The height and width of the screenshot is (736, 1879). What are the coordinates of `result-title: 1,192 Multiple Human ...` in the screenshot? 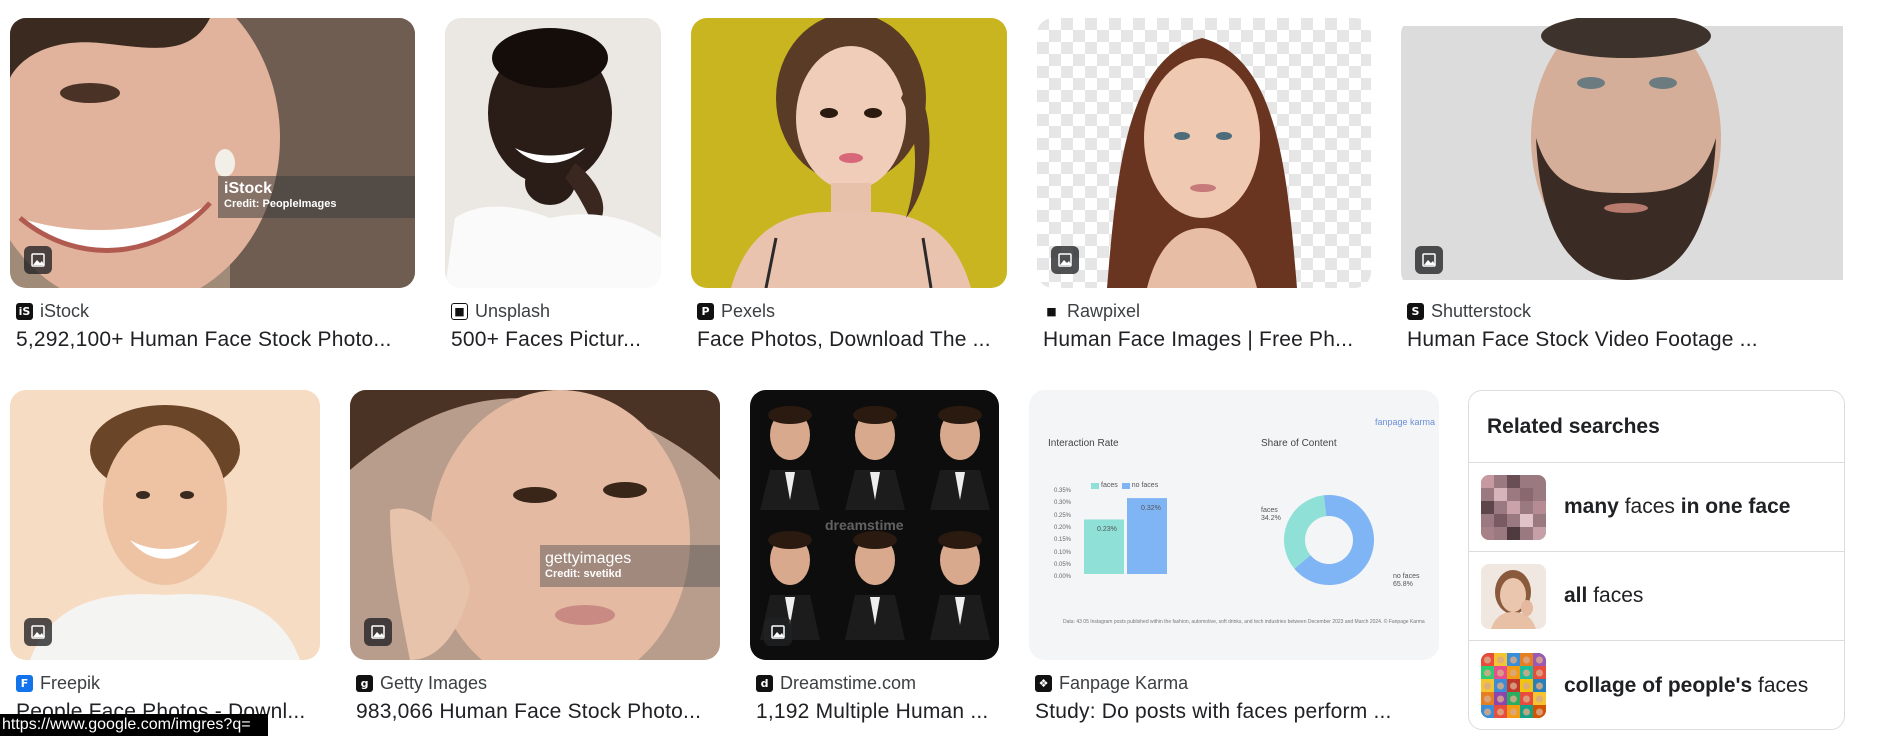 It's located at (880, 713).